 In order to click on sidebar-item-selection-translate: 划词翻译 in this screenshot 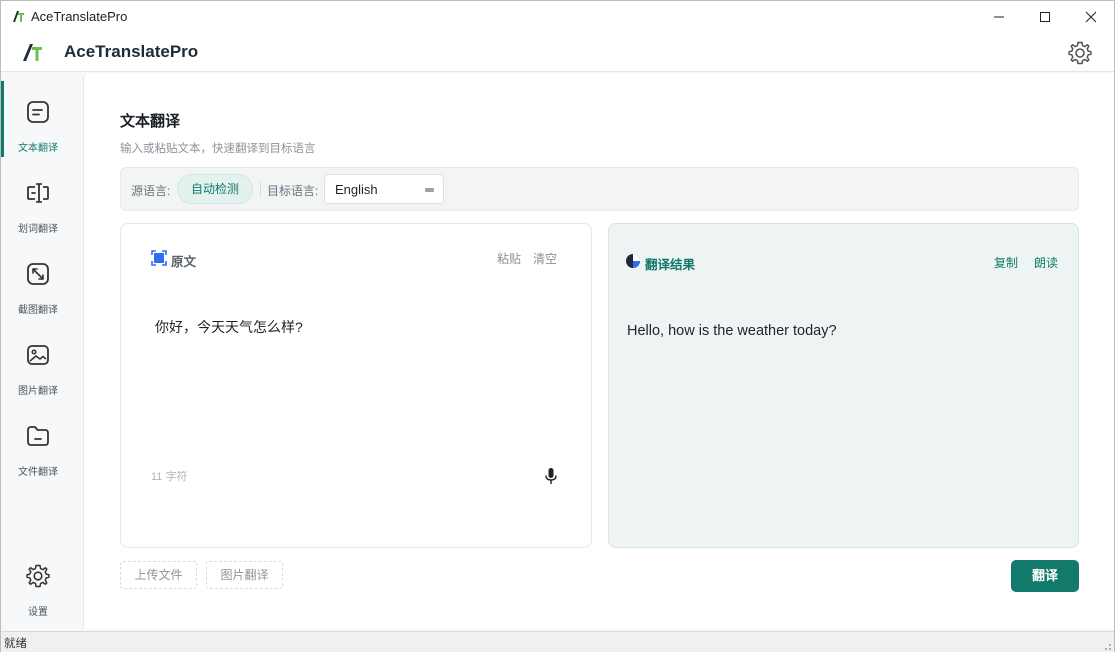, I will do `click(38, 194)`.